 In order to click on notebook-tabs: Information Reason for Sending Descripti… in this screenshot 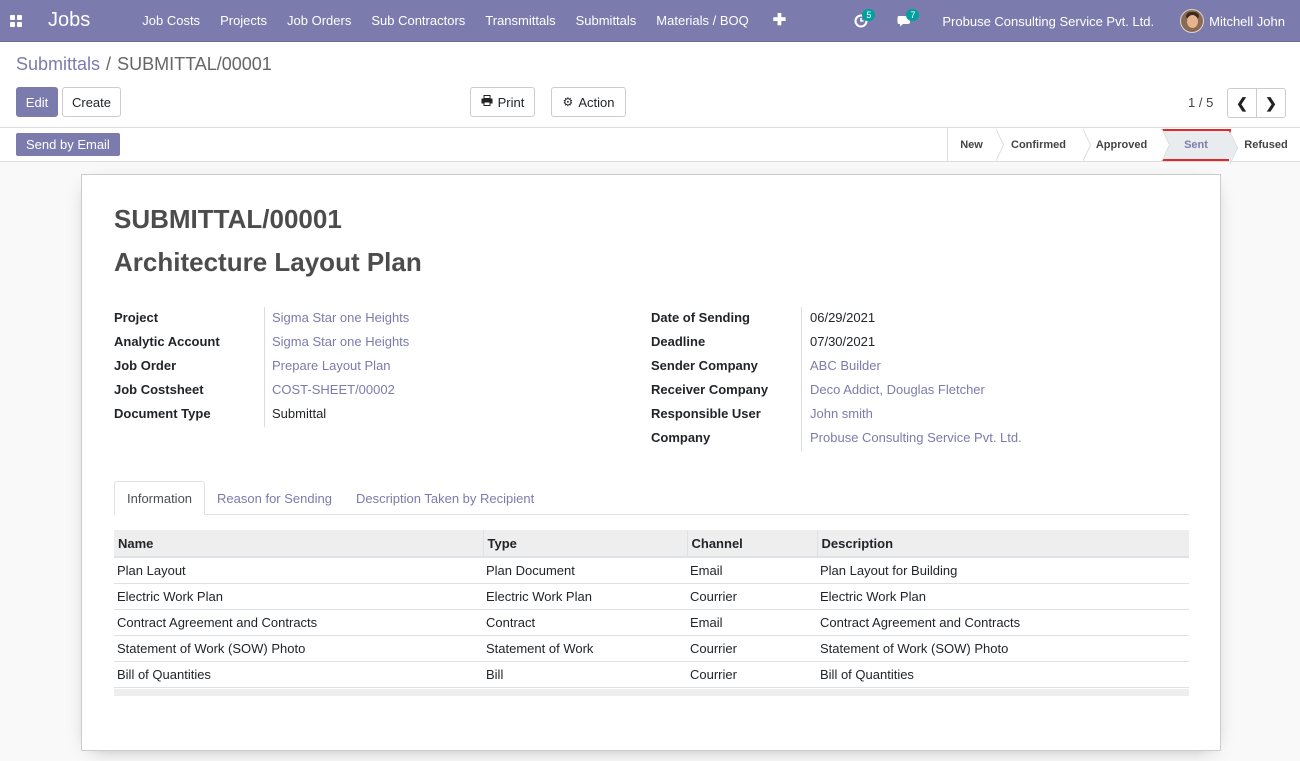, I will do `click(651, 498)`.